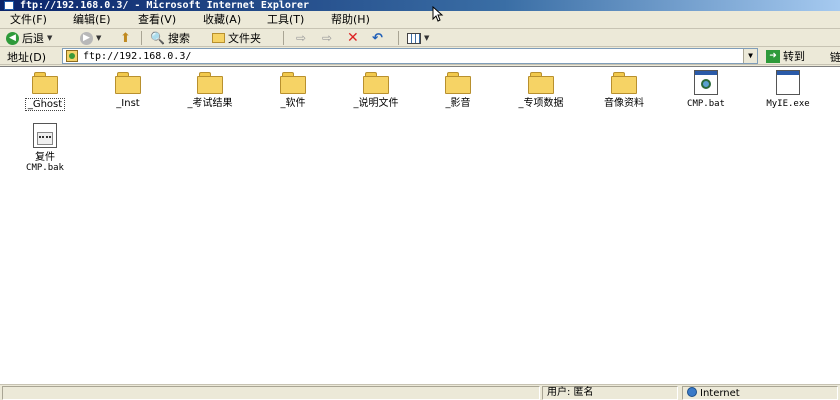 The width and height of the screenshot is (840, 400). What do you see at coordinates (49, 38) in the screenshot?
I see `back-dropdown-icon: ▼` at bounding box center [49, 38].